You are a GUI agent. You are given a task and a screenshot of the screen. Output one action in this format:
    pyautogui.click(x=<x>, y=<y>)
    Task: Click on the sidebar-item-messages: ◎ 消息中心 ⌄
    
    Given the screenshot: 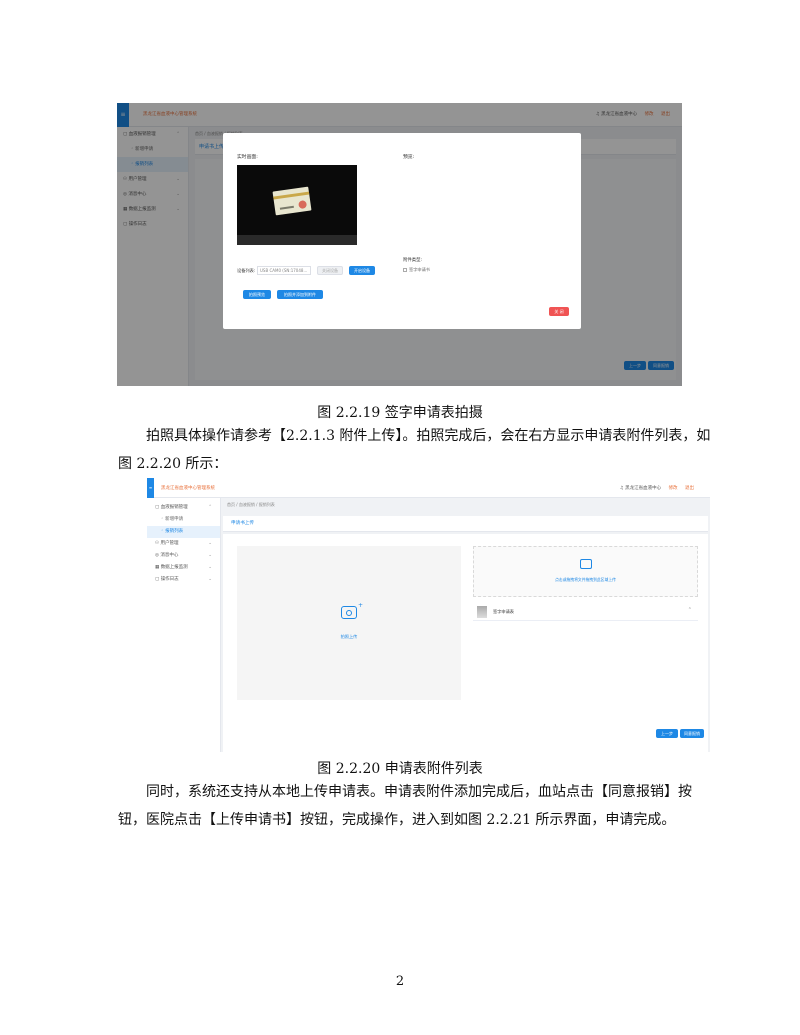 What is the action you would take?
    pyautogui.click(x=183, y=556)
    